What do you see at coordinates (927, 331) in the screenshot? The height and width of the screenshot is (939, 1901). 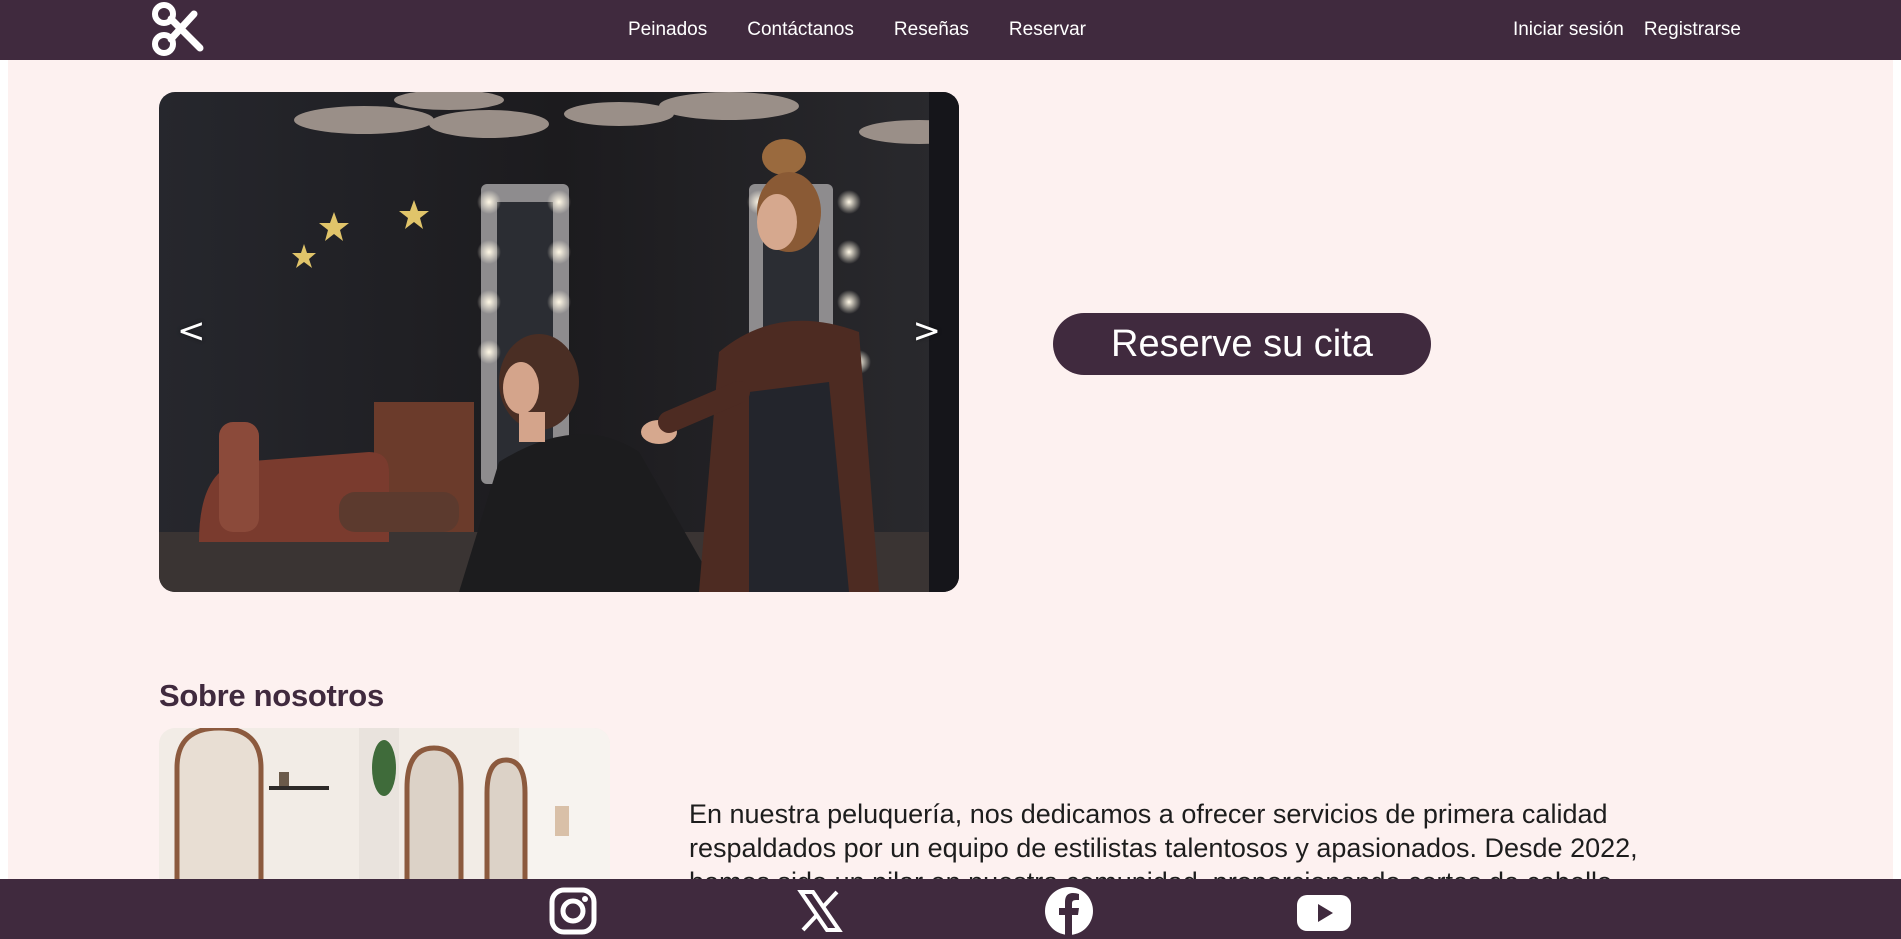 I see `carousel-next-button: >` at bounding box center [927, 331].